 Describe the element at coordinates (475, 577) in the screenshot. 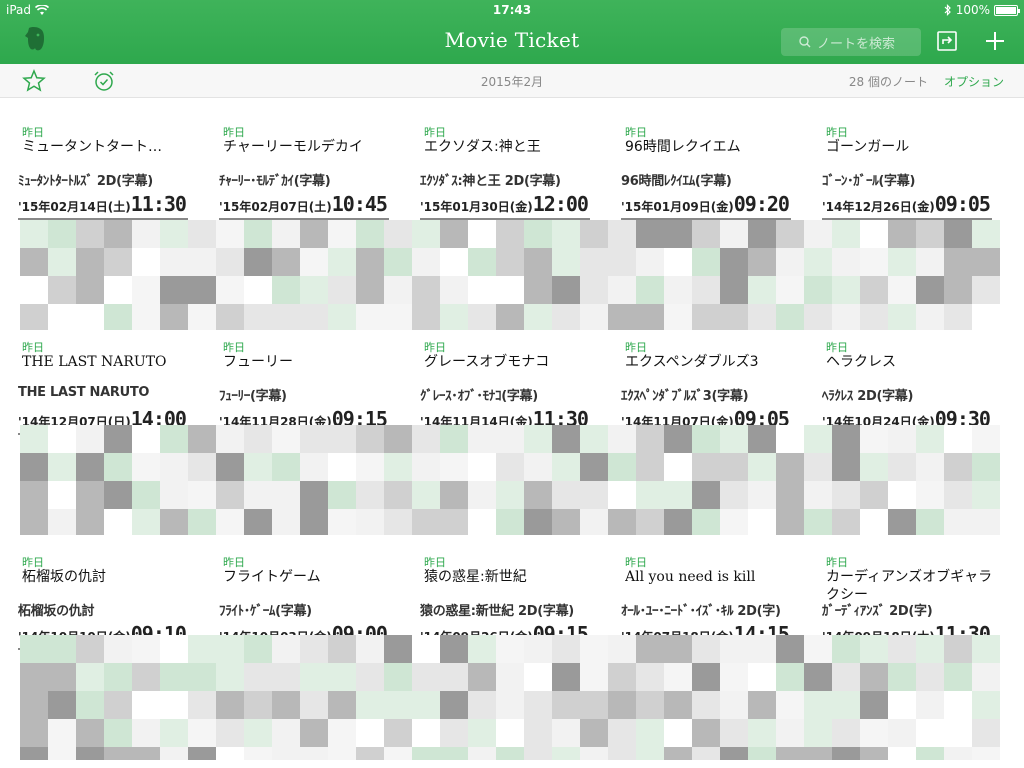

I see `note-title: 猿の惑星:新世紀` at that location.